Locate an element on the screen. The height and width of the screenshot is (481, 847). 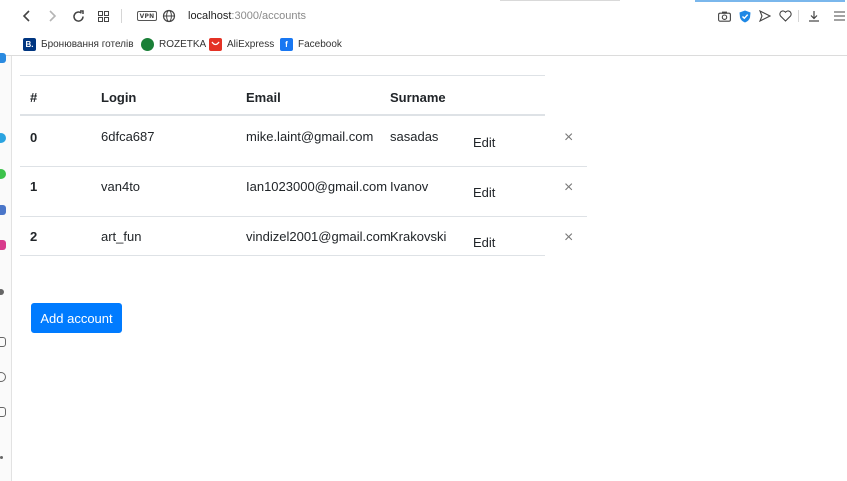
url-host: localhost is located at coordinates (210, 16).